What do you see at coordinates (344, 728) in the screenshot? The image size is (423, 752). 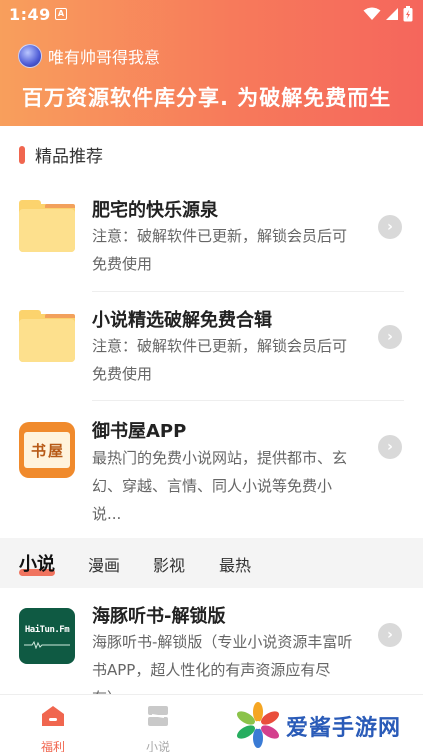 I see `watermark-text: 爱酱手游网` at bounding box center [344, 728].